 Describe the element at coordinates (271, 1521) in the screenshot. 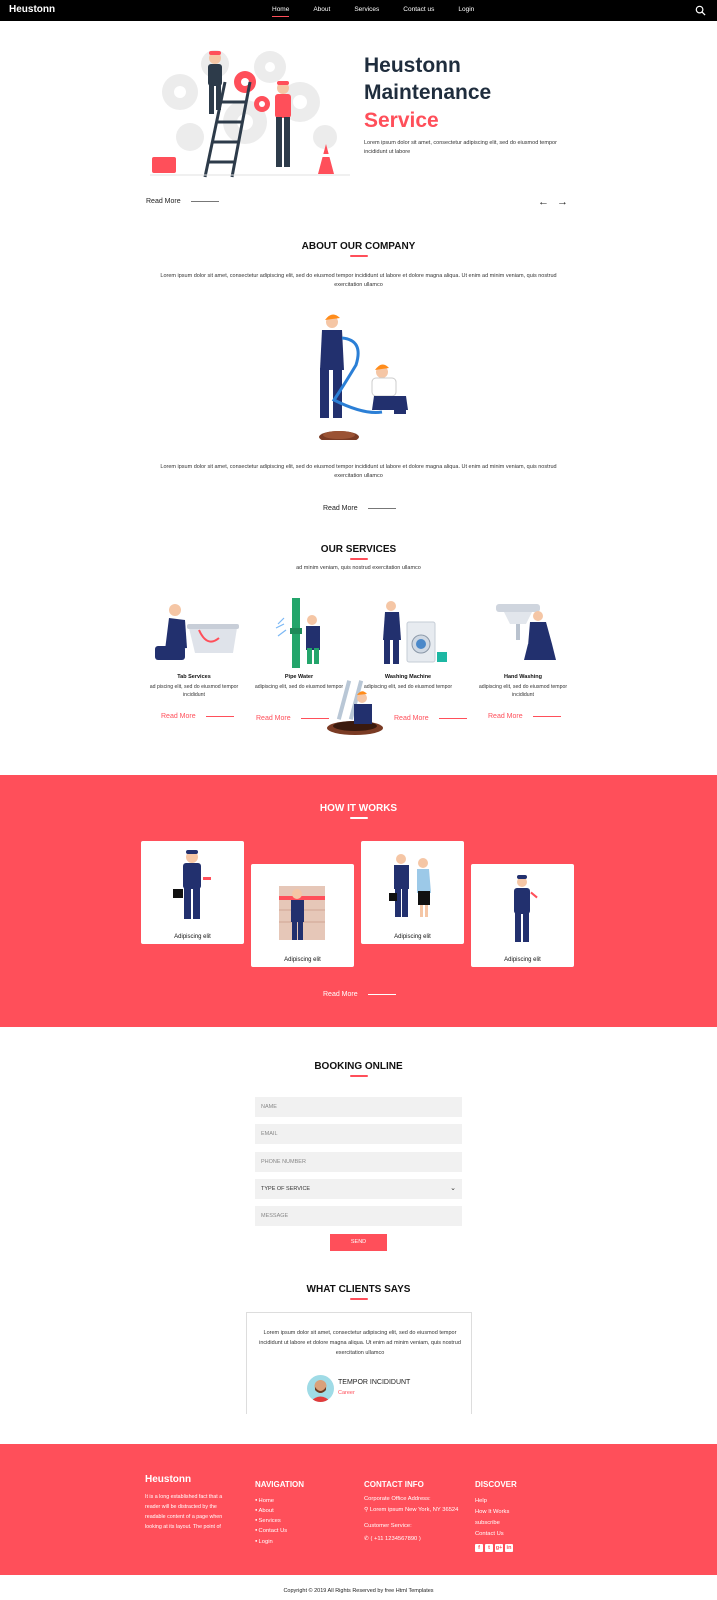

I see `footer-link-services: Services` at that location.